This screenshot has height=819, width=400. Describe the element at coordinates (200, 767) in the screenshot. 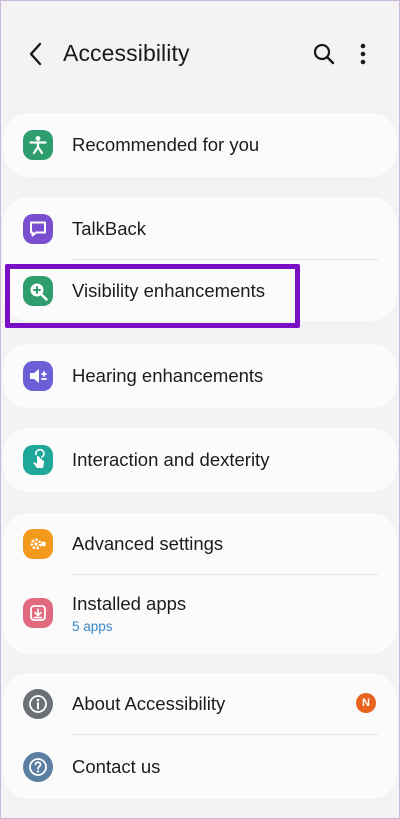

I see `menu-item-contact-us: Contact us` at that location.